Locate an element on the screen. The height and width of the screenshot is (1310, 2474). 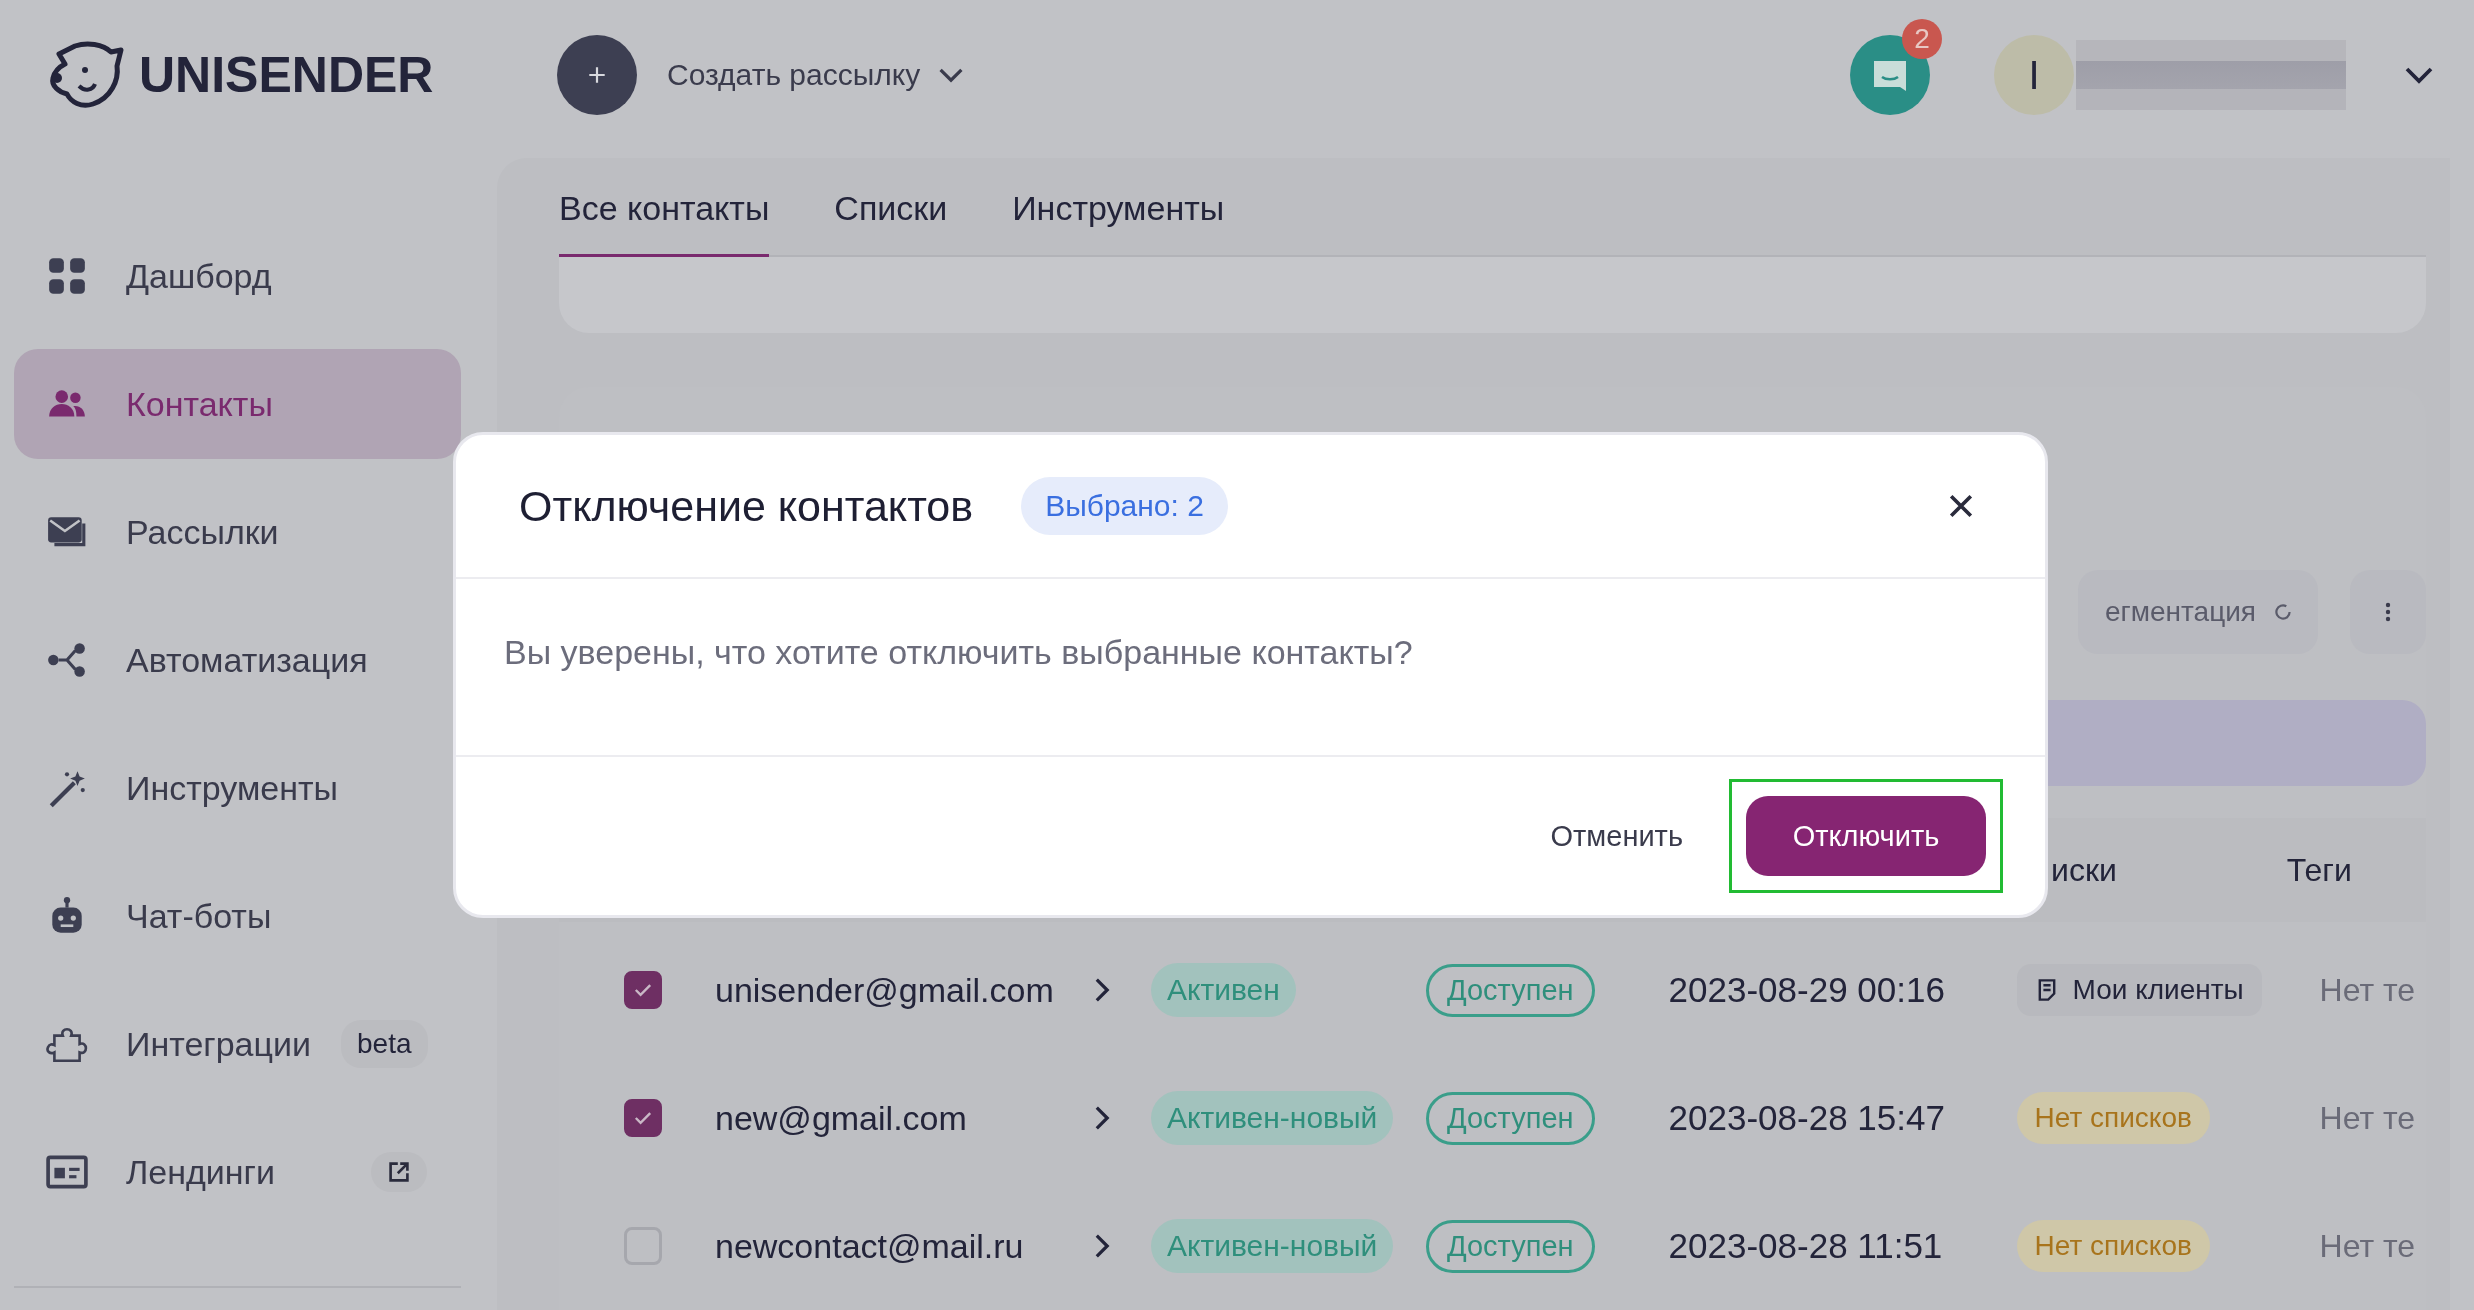
email-cell-text: newcontact@mail.ru is located at coordinates (870, 1246).